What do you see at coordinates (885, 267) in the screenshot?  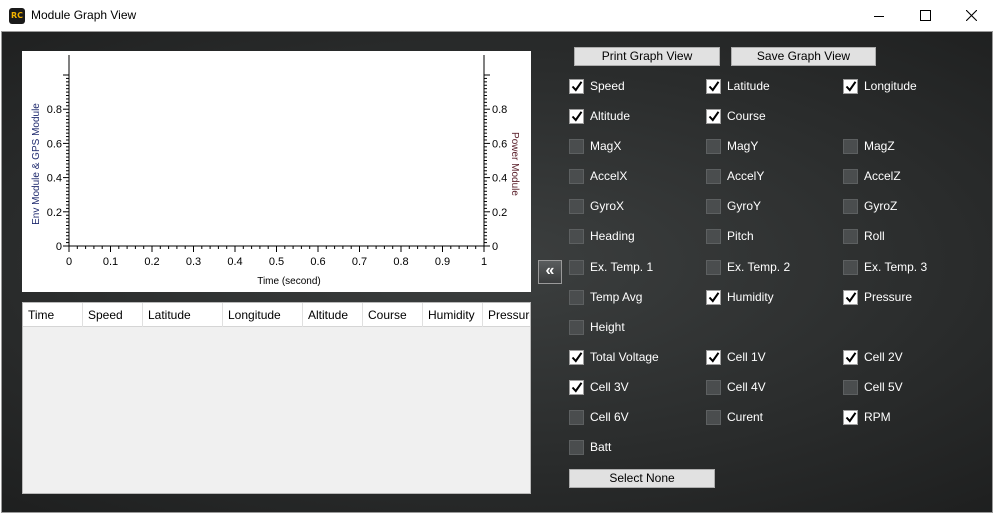 I see `checkbox-ex-temp-3: Ex. Temp. 3` at bounding box center [885, 267].